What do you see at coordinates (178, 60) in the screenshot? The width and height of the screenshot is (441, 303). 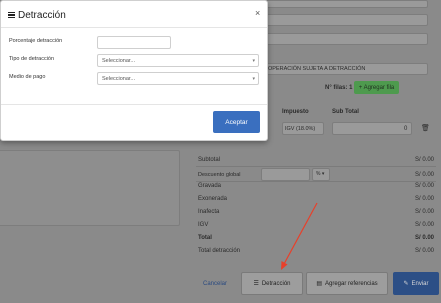 I see `tipo-select: Seleccionar... ▾` at bounding box center [178, 60].